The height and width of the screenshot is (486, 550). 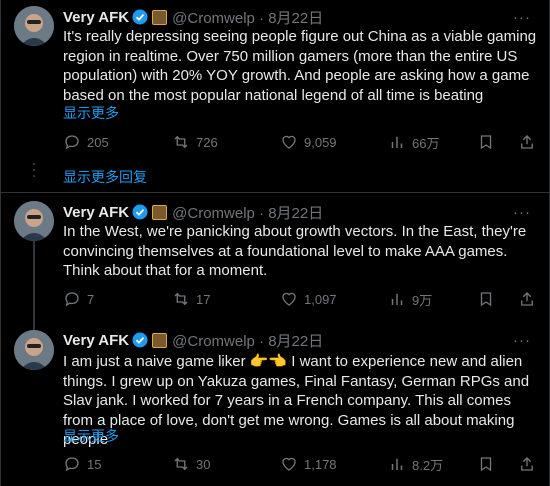 I want to click on views-count: 66万, so click(x=426, y=143).